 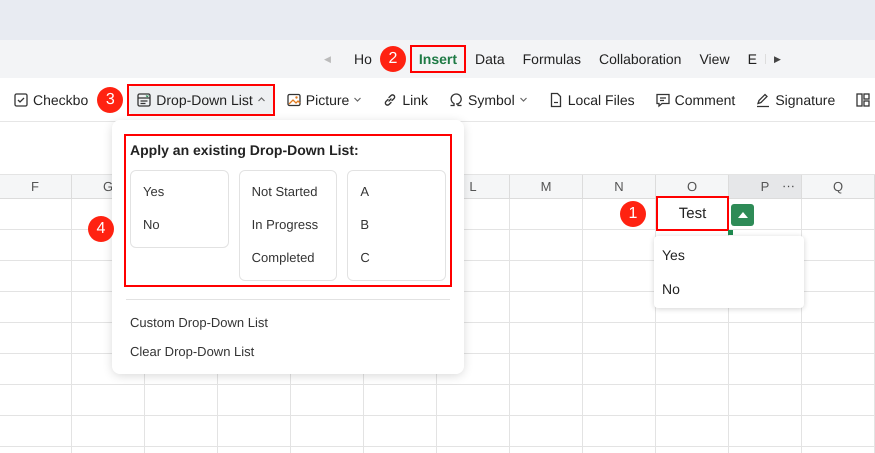 I want to click on ribbon-tab: E, so click(x=750, y=59).